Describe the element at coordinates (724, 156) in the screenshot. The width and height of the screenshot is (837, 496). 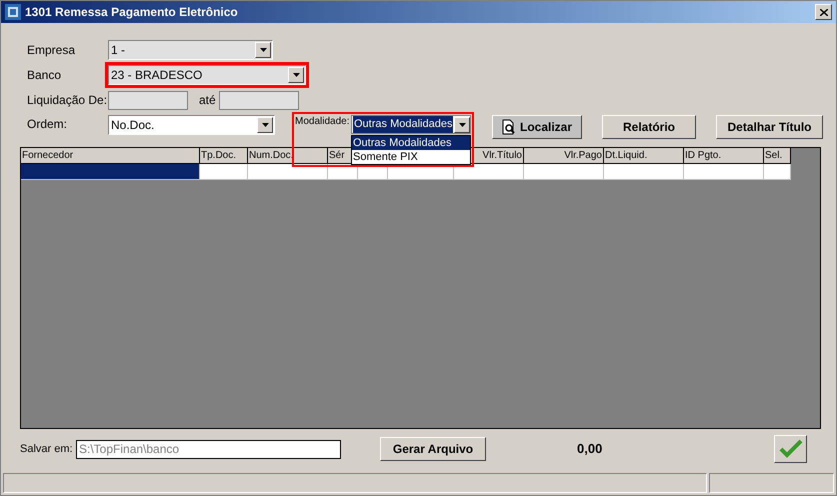
I see `column-header: ID Pgto.` at that location.